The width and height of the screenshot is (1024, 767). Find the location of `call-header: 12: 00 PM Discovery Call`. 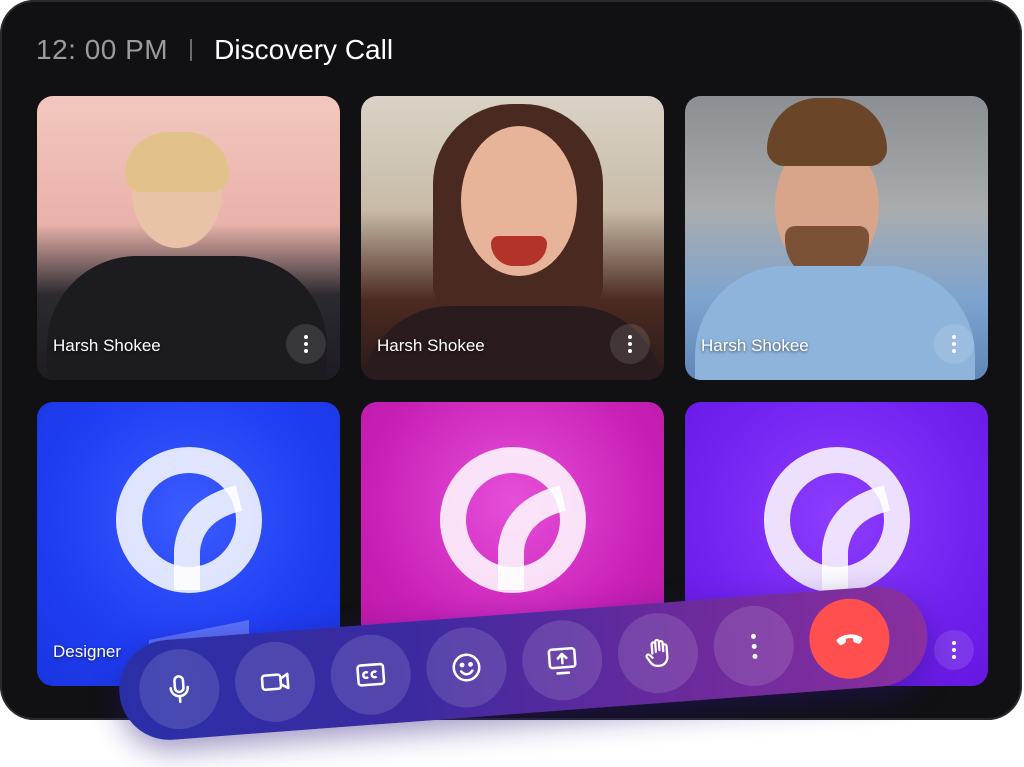

call-header: 12: 00 PM Discovery Call is located at coordinates (214, 50).